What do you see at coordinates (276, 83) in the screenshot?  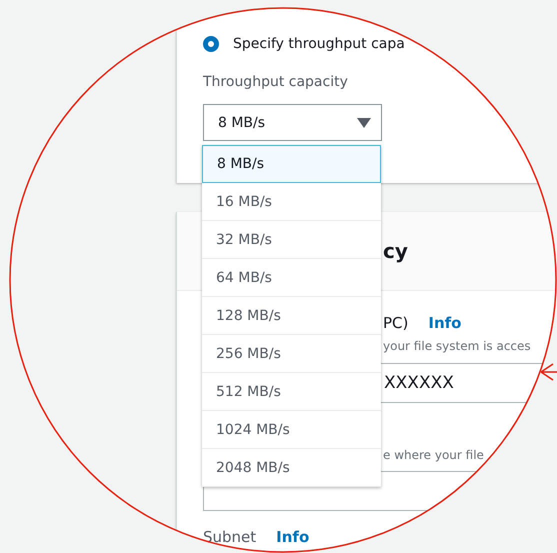 I see `field-label: Throughput capacity` at bounding box center [276, 83].